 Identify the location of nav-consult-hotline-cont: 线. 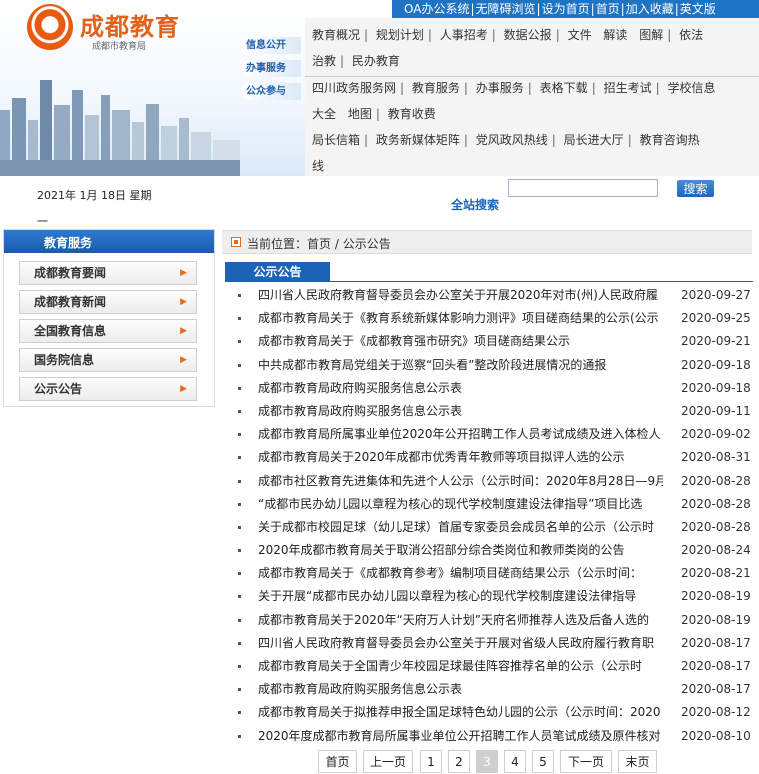
(318, 166).